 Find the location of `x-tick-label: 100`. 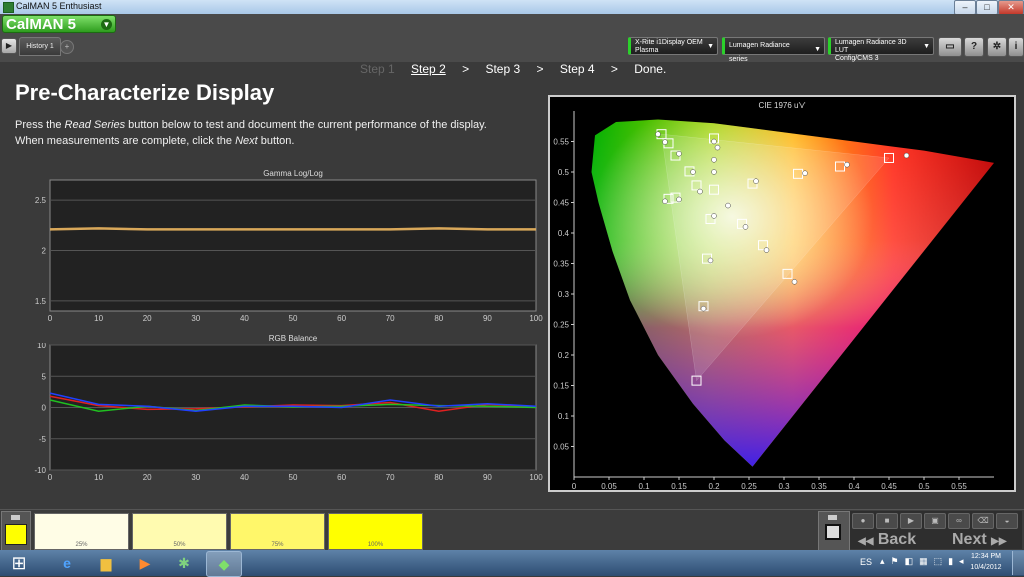

x-tick-label: 100 is located at coordinates (536, 318).